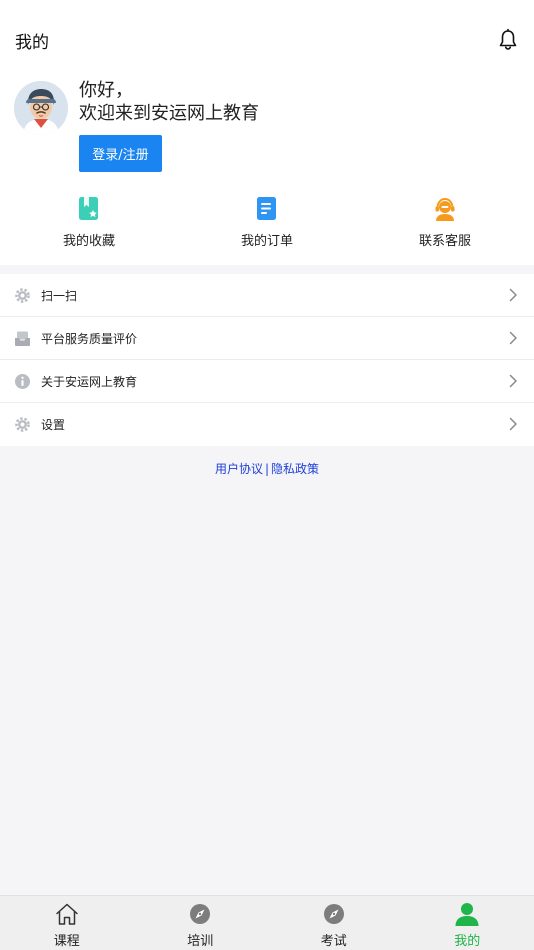 The image size is (534, 950). I want to click on customer-service-icon, so click(445, 209).